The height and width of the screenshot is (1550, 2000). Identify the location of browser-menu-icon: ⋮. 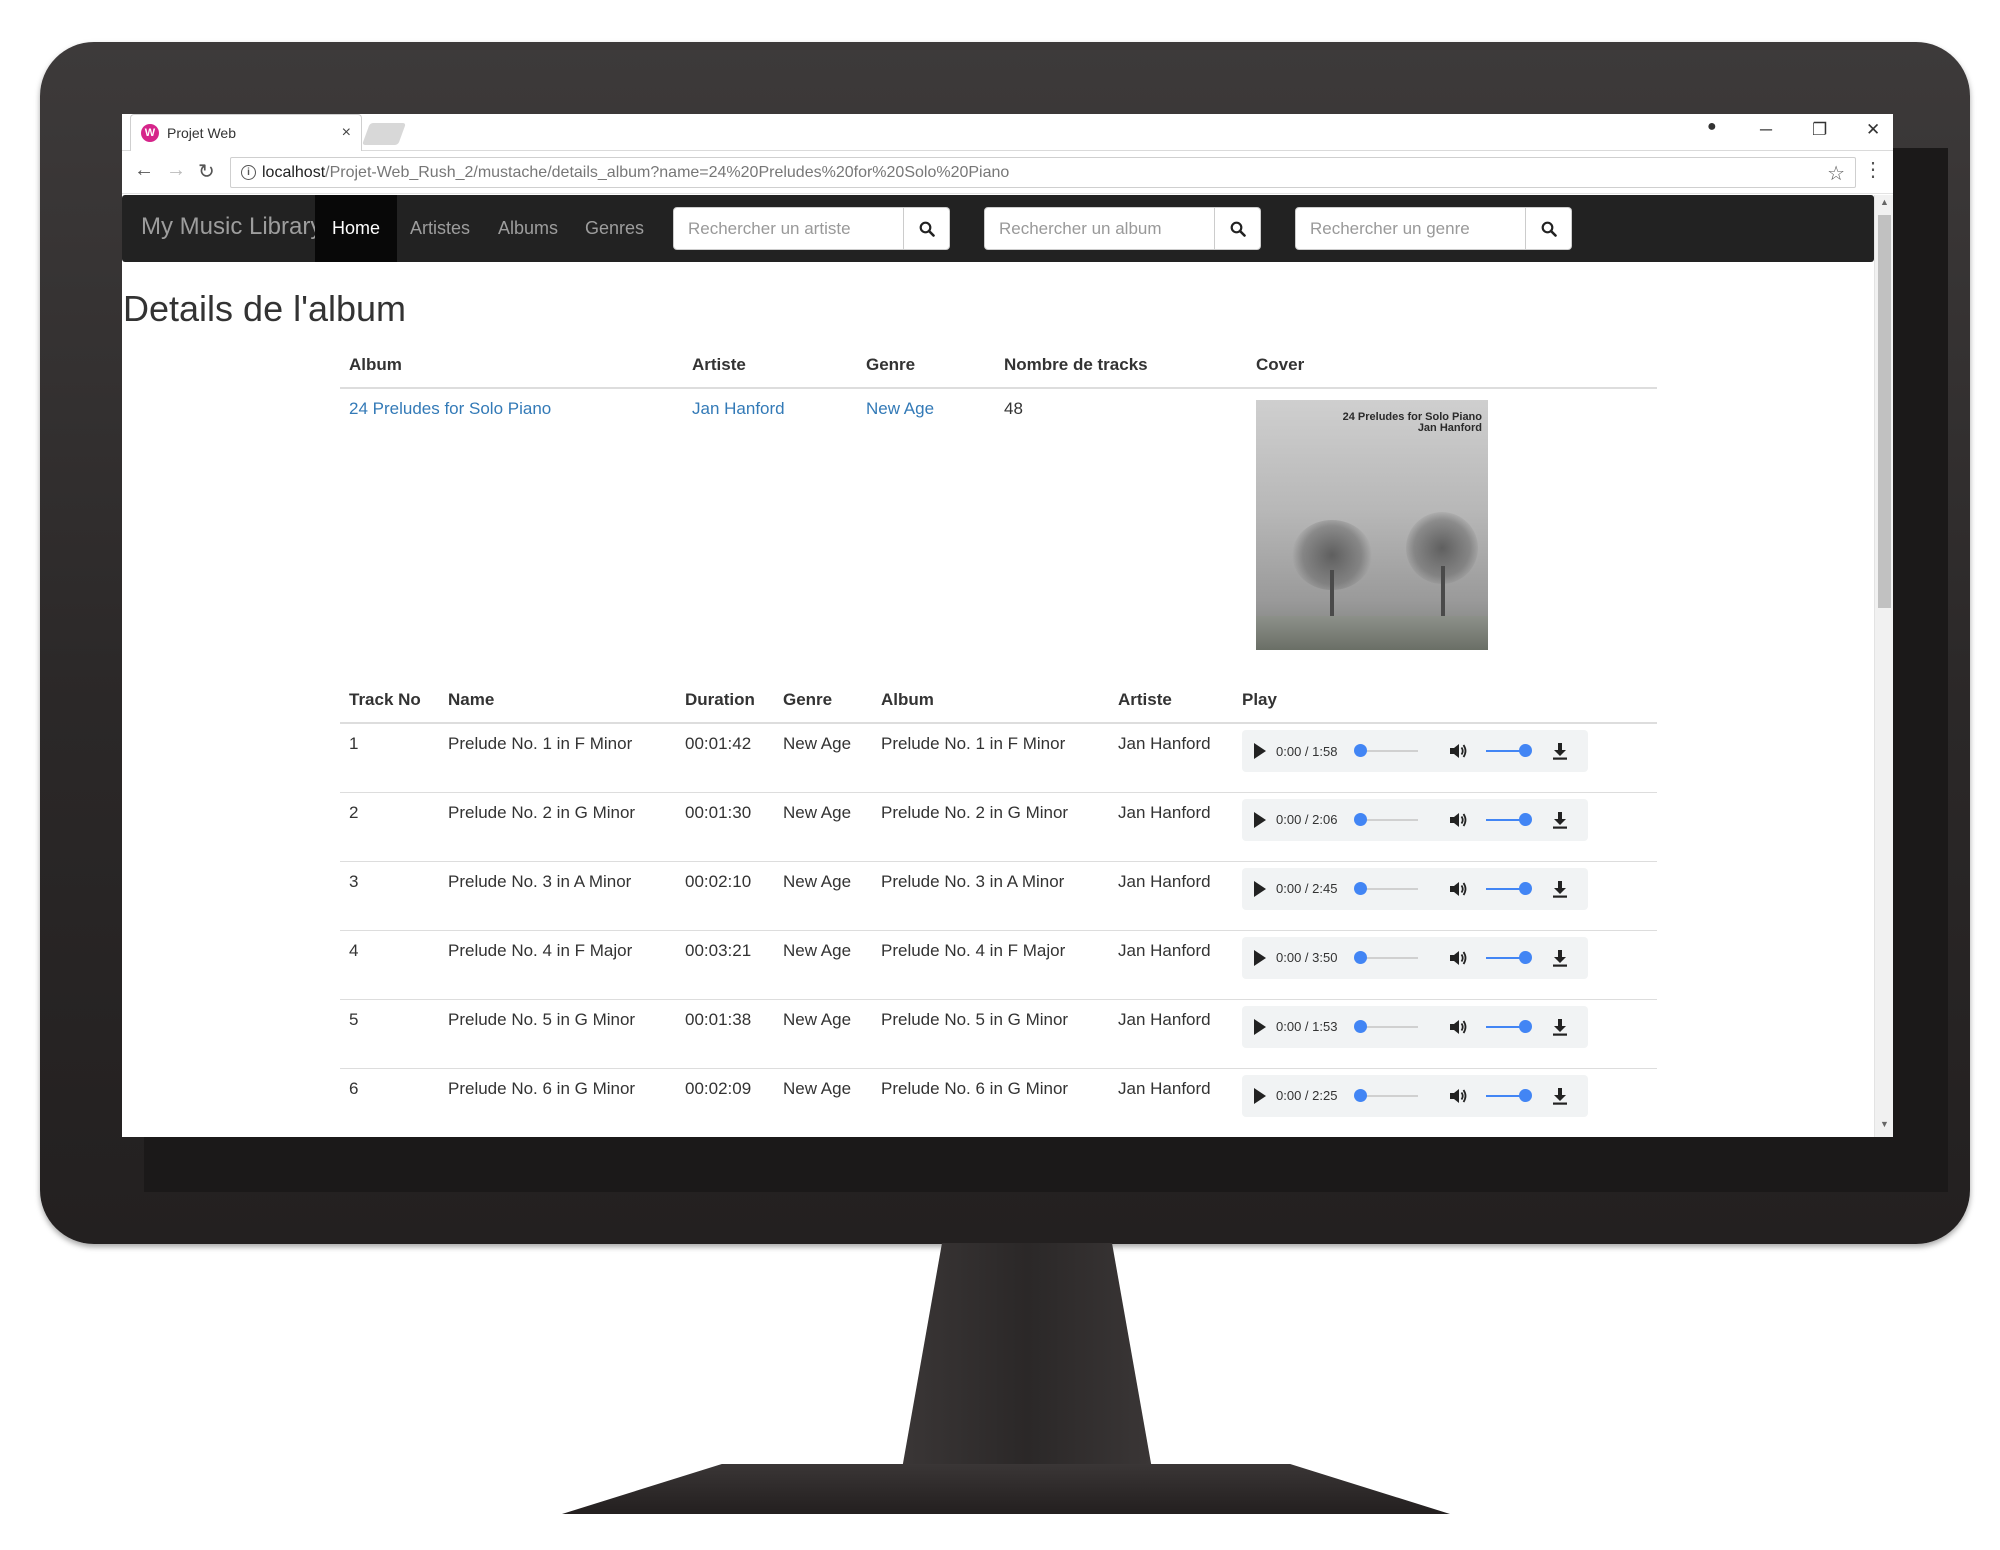
(1873, 170).